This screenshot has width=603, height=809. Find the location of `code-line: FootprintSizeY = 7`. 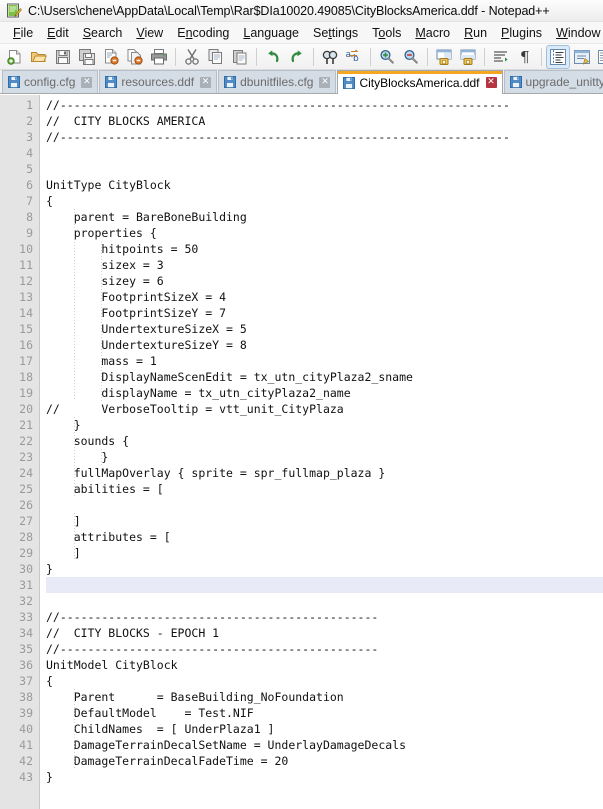

code-line: FootprintSizeY = 7 is located at coordinates (324, 313).